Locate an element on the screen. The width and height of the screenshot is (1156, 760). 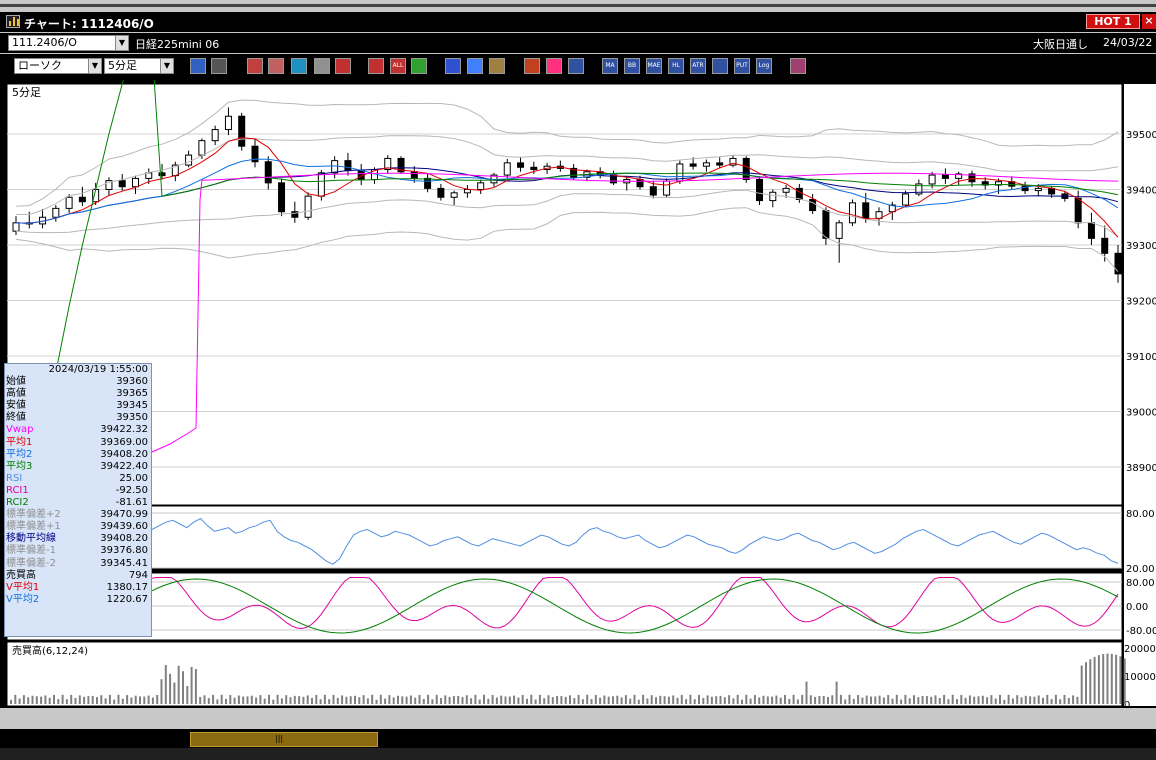
info-label: 平均3 is located at coordinates (19, 466).